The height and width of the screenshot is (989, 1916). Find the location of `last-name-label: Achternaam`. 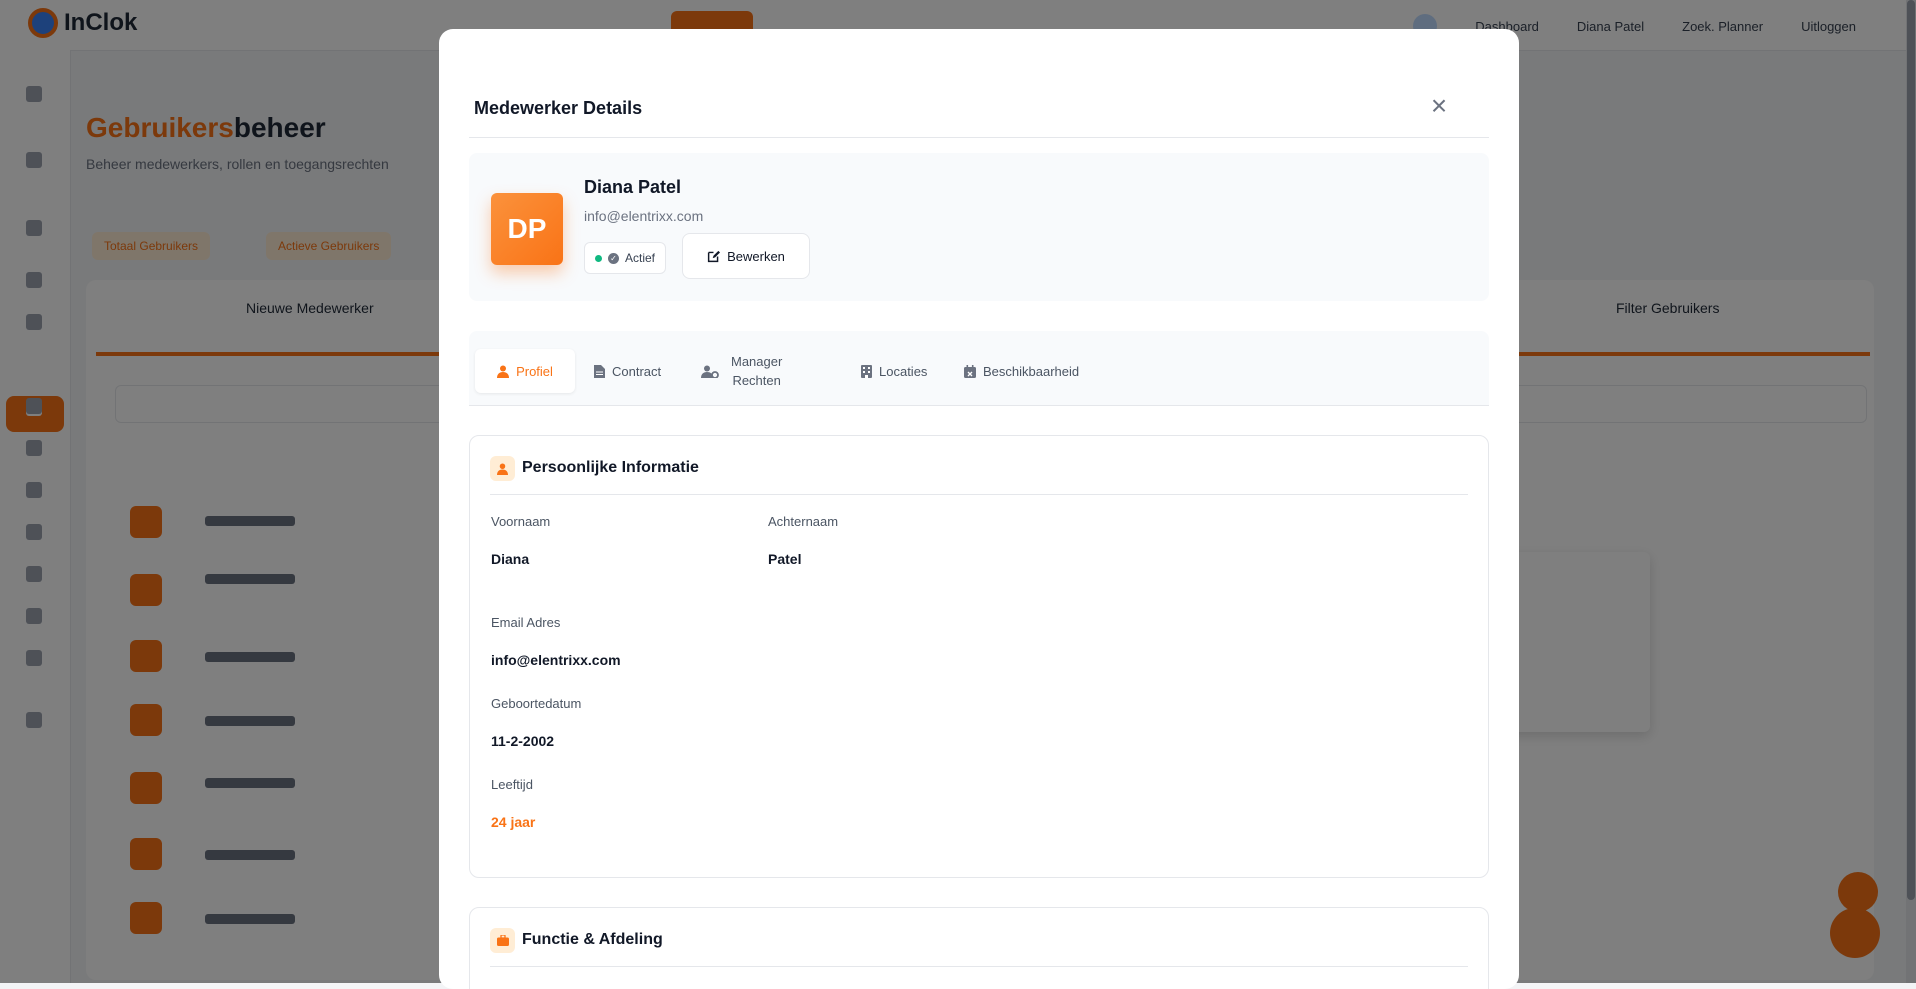

last-name-label: Achternaam is located at coordinates (803, 521).